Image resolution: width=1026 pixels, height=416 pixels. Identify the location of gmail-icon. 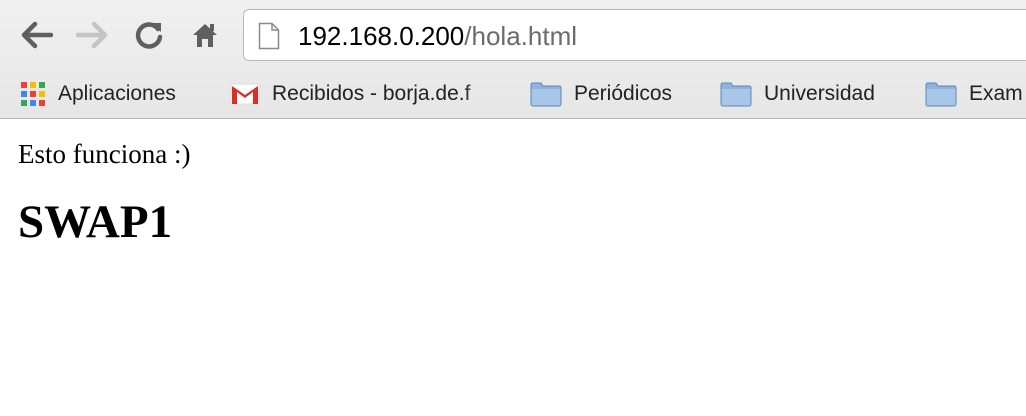
(245, 94).